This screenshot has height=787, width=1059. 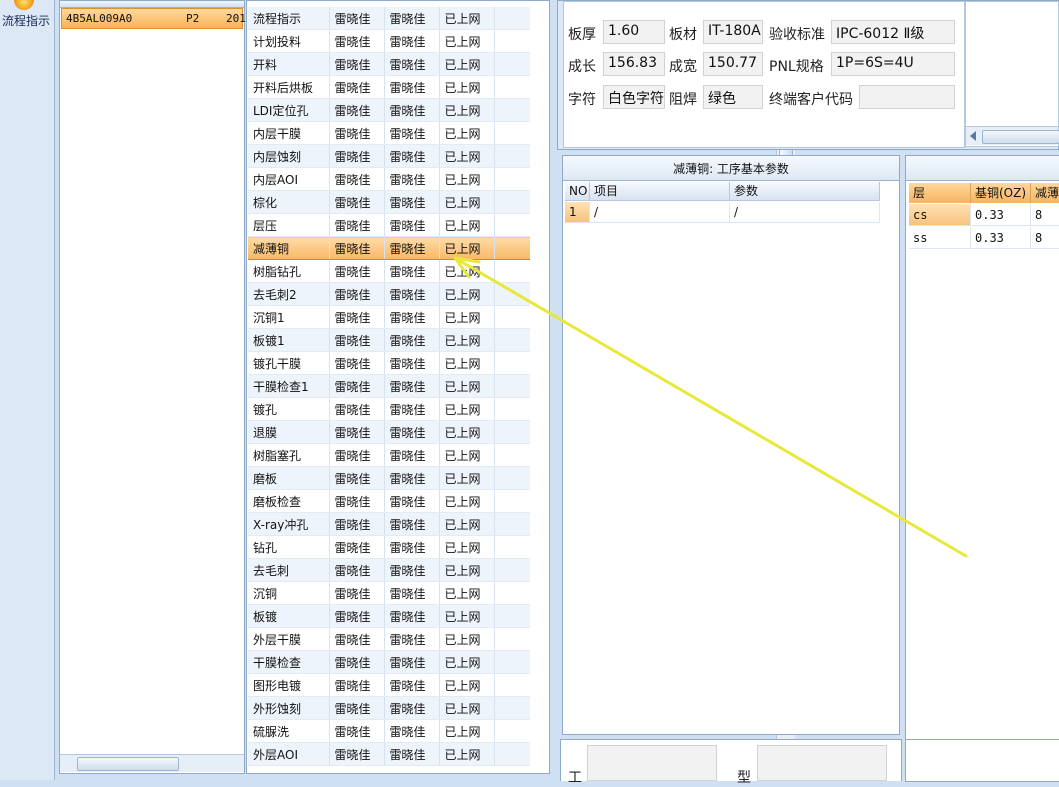 I want to click on process-row: 流程指示 雷晓佳 雷晓佳 已上网, so click(x=389, y=18).